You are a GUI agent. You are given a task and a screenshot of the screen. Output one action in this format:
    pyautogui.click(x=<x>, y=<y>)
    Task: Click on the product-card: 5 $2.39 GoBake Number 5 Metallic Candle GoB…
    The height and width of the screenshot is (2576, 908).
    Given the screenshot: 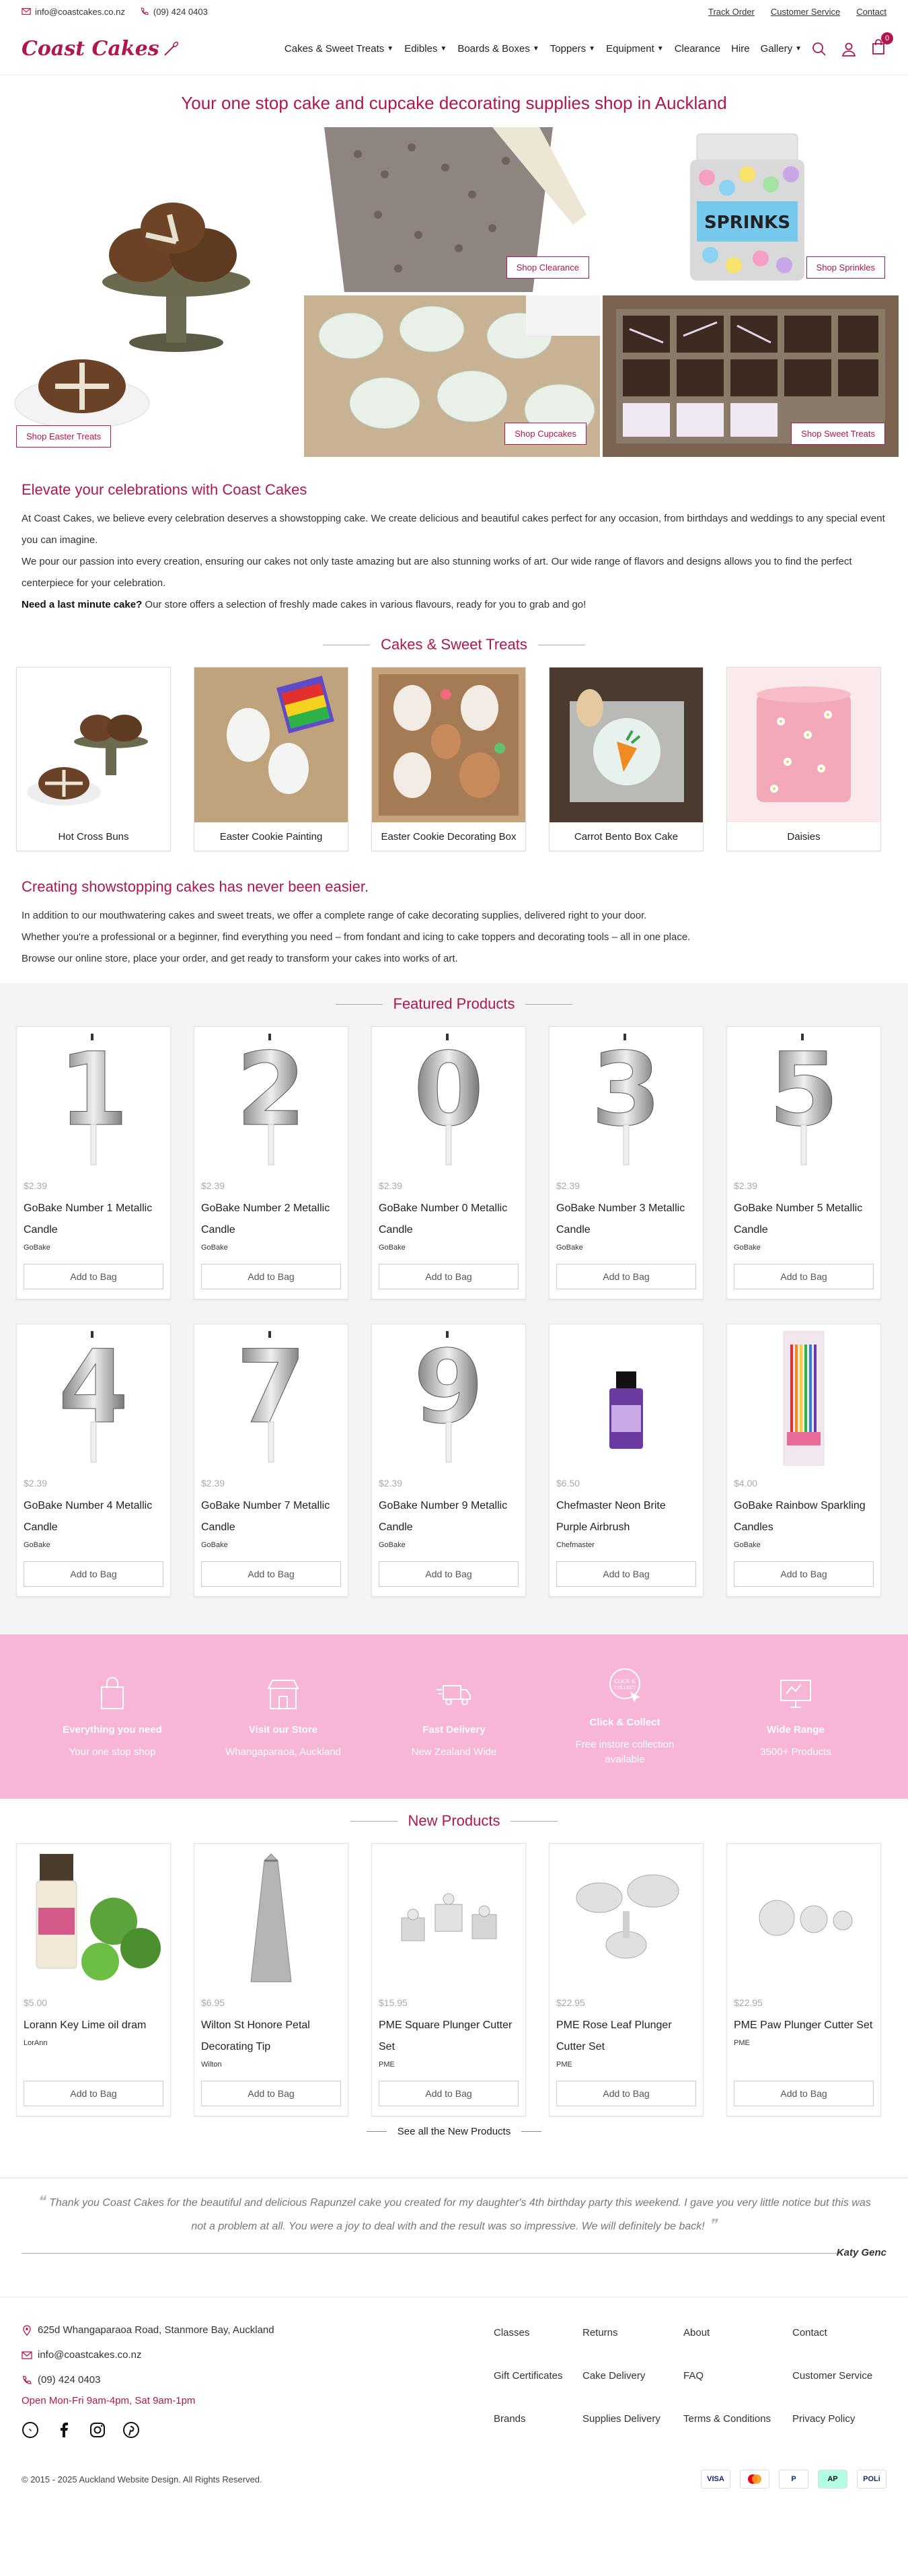 What is the action you would take?
    pyautogui.click(x=803, y=1162)
    